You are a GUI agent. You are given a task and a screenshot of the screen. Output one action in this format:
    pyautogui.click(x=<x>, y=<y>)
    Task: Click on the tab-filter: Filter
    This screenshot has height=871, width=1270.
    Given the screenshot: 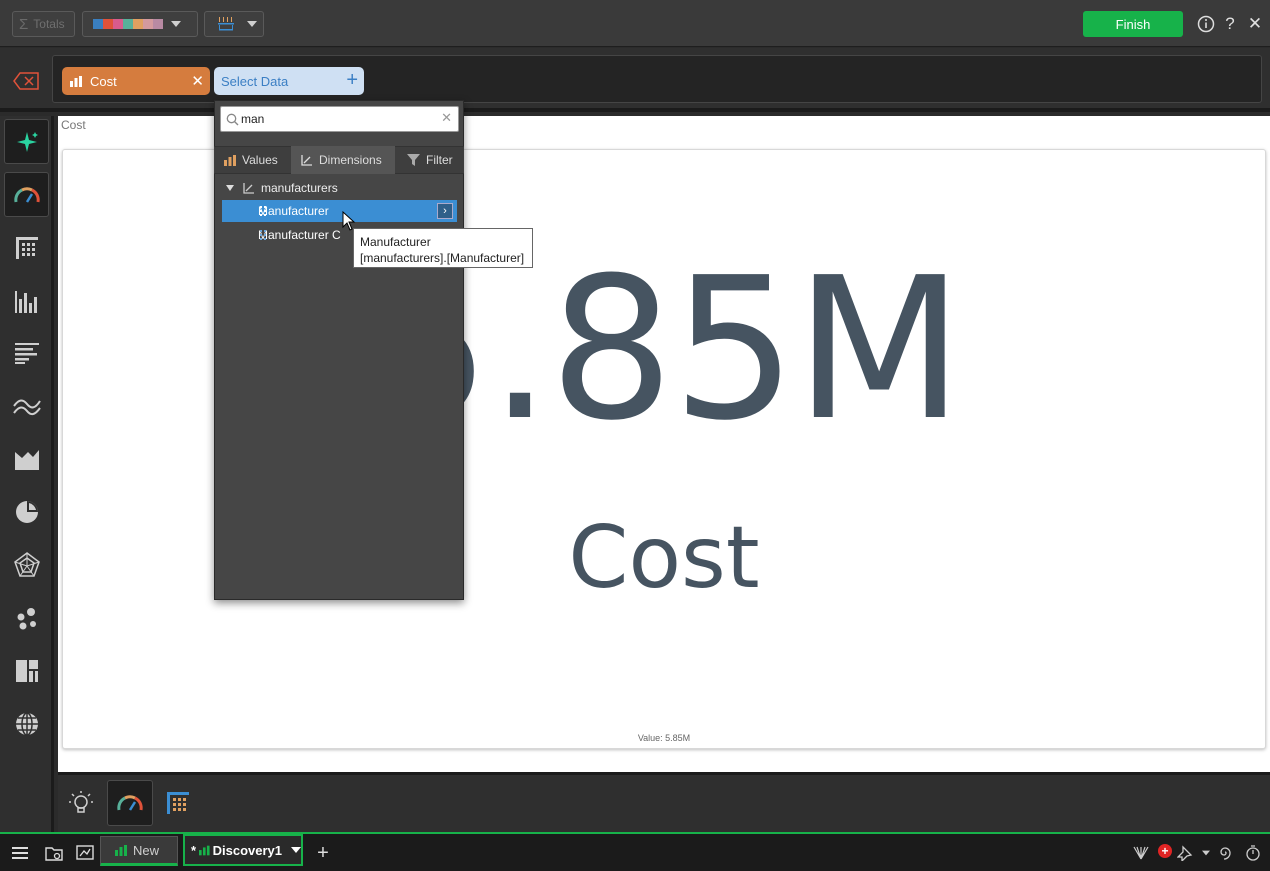 What is the action you would take?
    pyautogui.click(x=430, y=160)
    